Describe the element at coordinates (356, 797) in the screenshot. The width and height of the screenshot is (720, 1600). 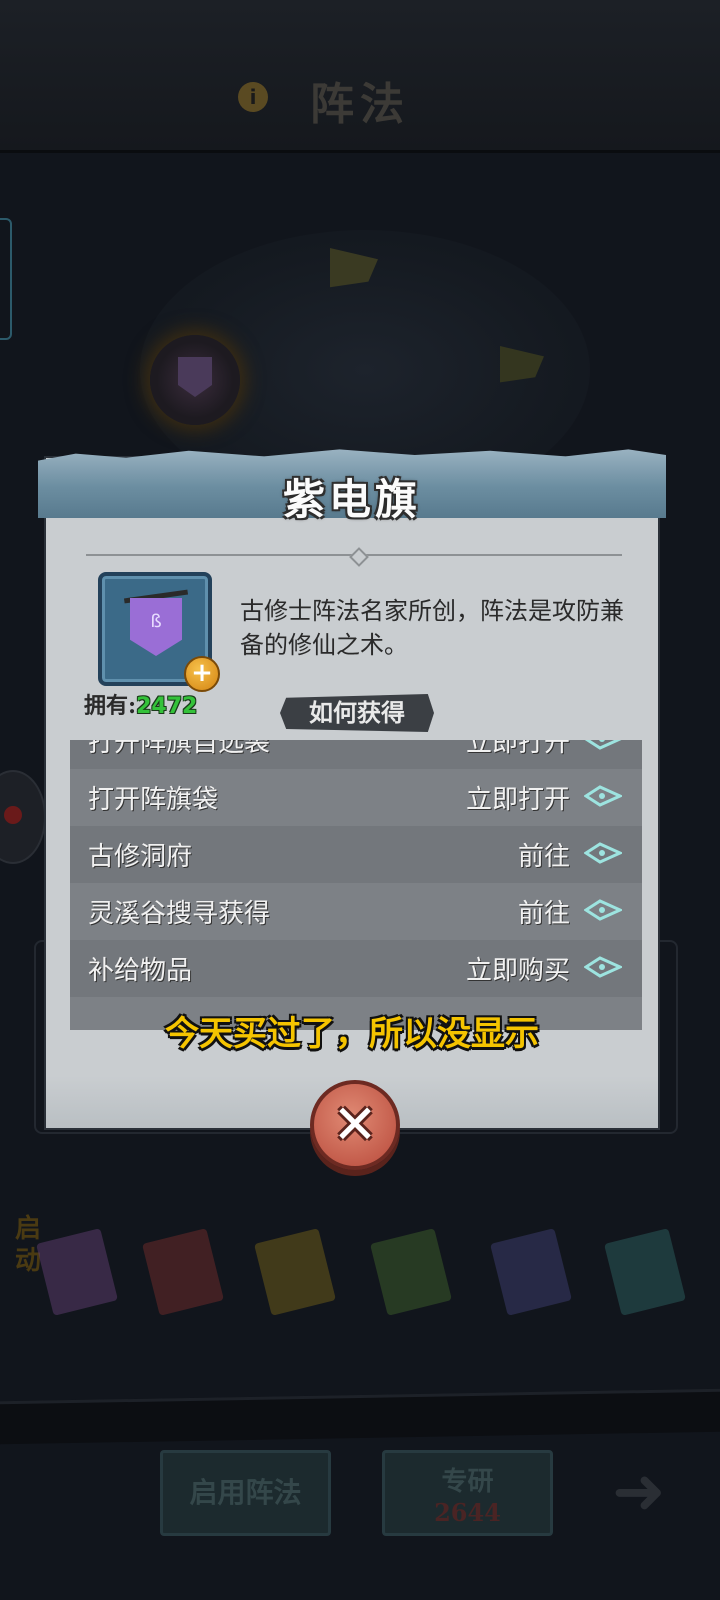
I see `source-row: 打开阵旗袋 立即打开` at that location.